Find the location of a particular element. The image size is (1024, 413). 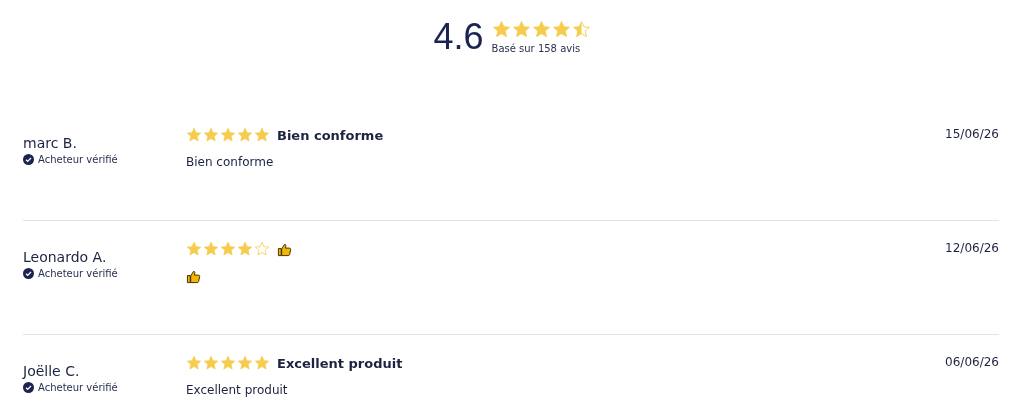

review-date: 06/06/26 is located at coordinates (972, 363).